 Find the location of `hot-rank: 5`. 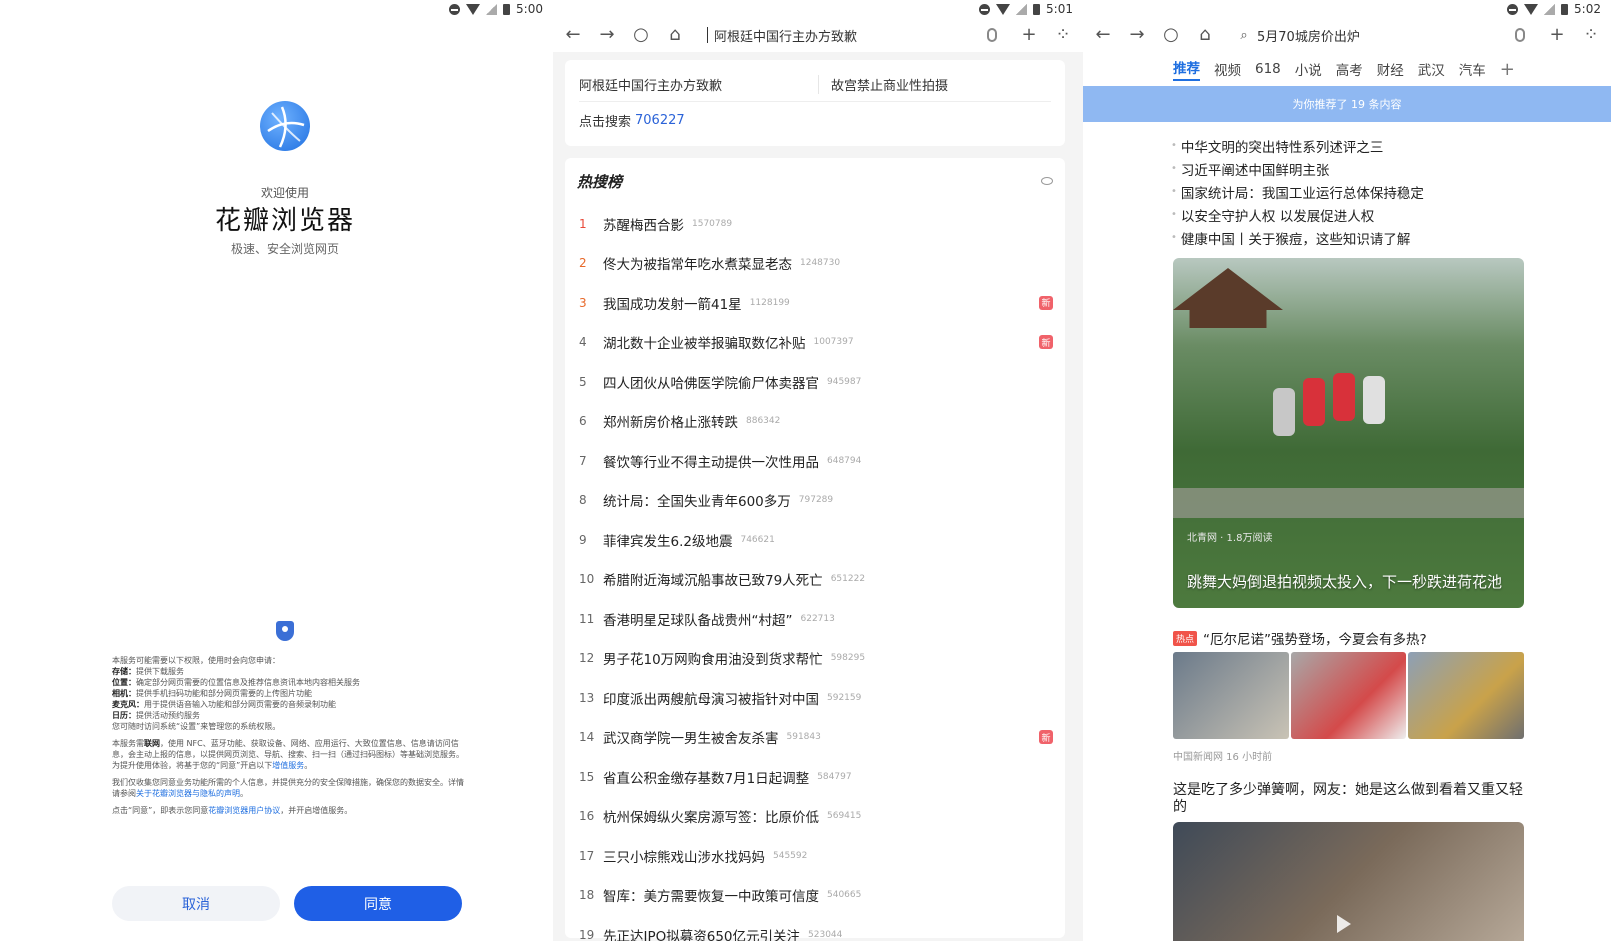

hot-rank: 5 is located at coordinates (583, 381).